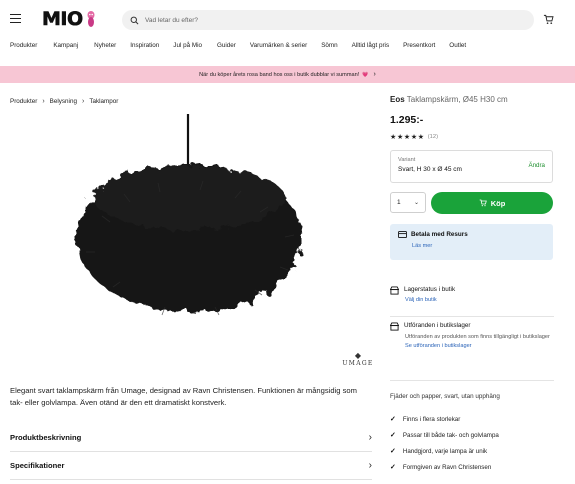 This screenshot has width=575, height=484. What do you see at coordinates (91, 19) in the screenshot?
I see `mascot-icon` at bounding box center [91, 19].